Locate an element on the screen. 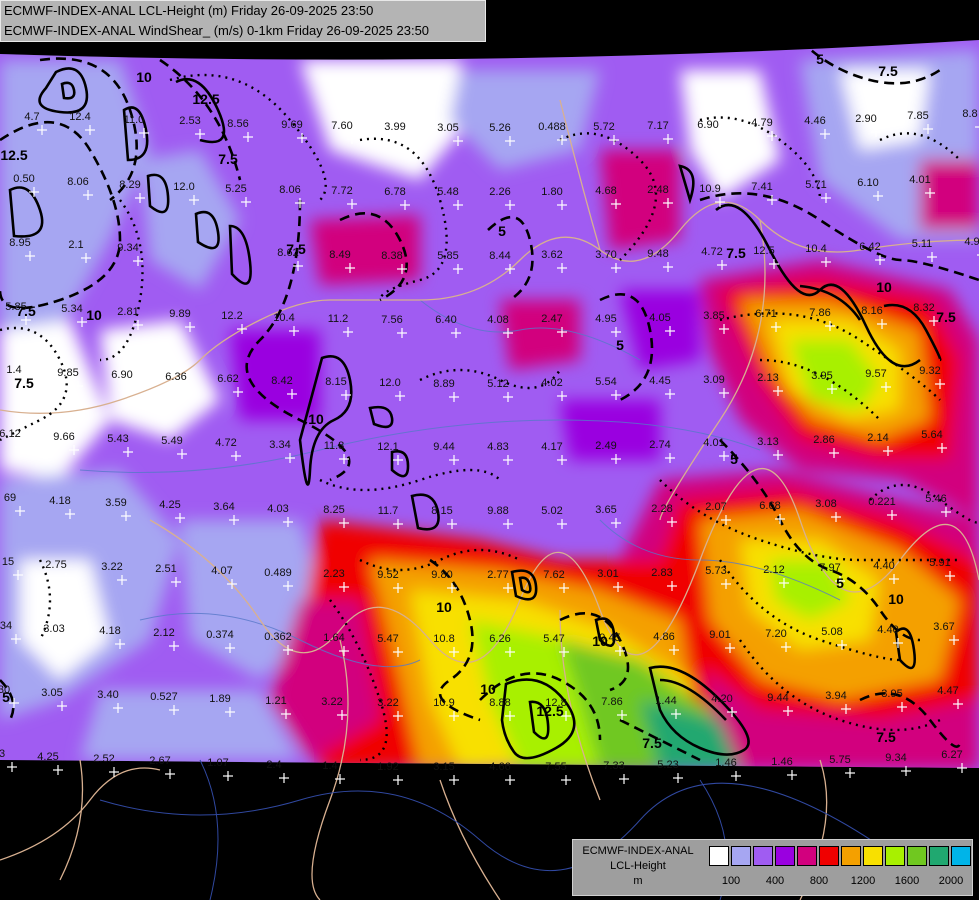 The width and height of the screenshot is (979, 900). grid-value: 4.02 is located at coordinates (551, 383).